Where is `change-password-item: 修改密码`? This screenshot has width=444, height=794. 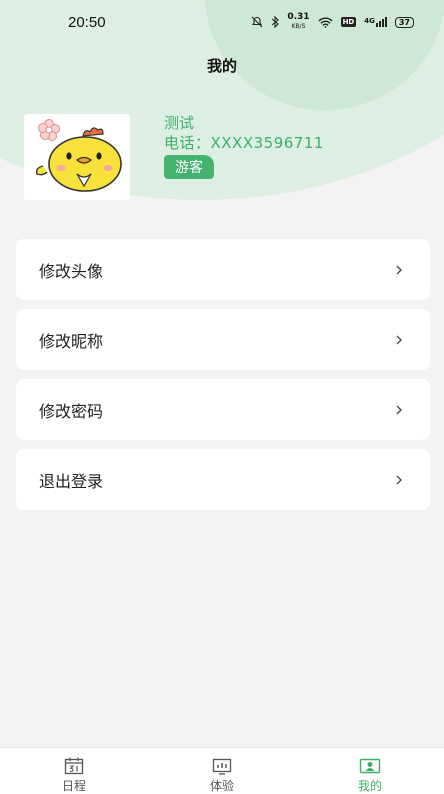
change-password-item: 修改密码 is located at coordinates (223, 409).